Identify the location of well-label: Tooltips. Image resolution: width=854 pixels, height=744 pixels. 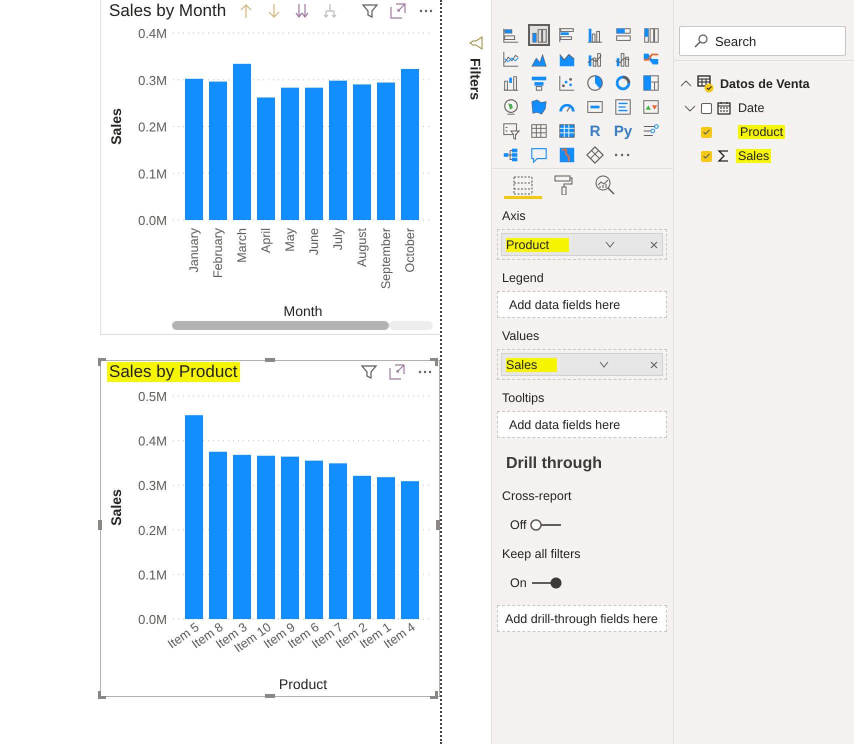
(523, 398).